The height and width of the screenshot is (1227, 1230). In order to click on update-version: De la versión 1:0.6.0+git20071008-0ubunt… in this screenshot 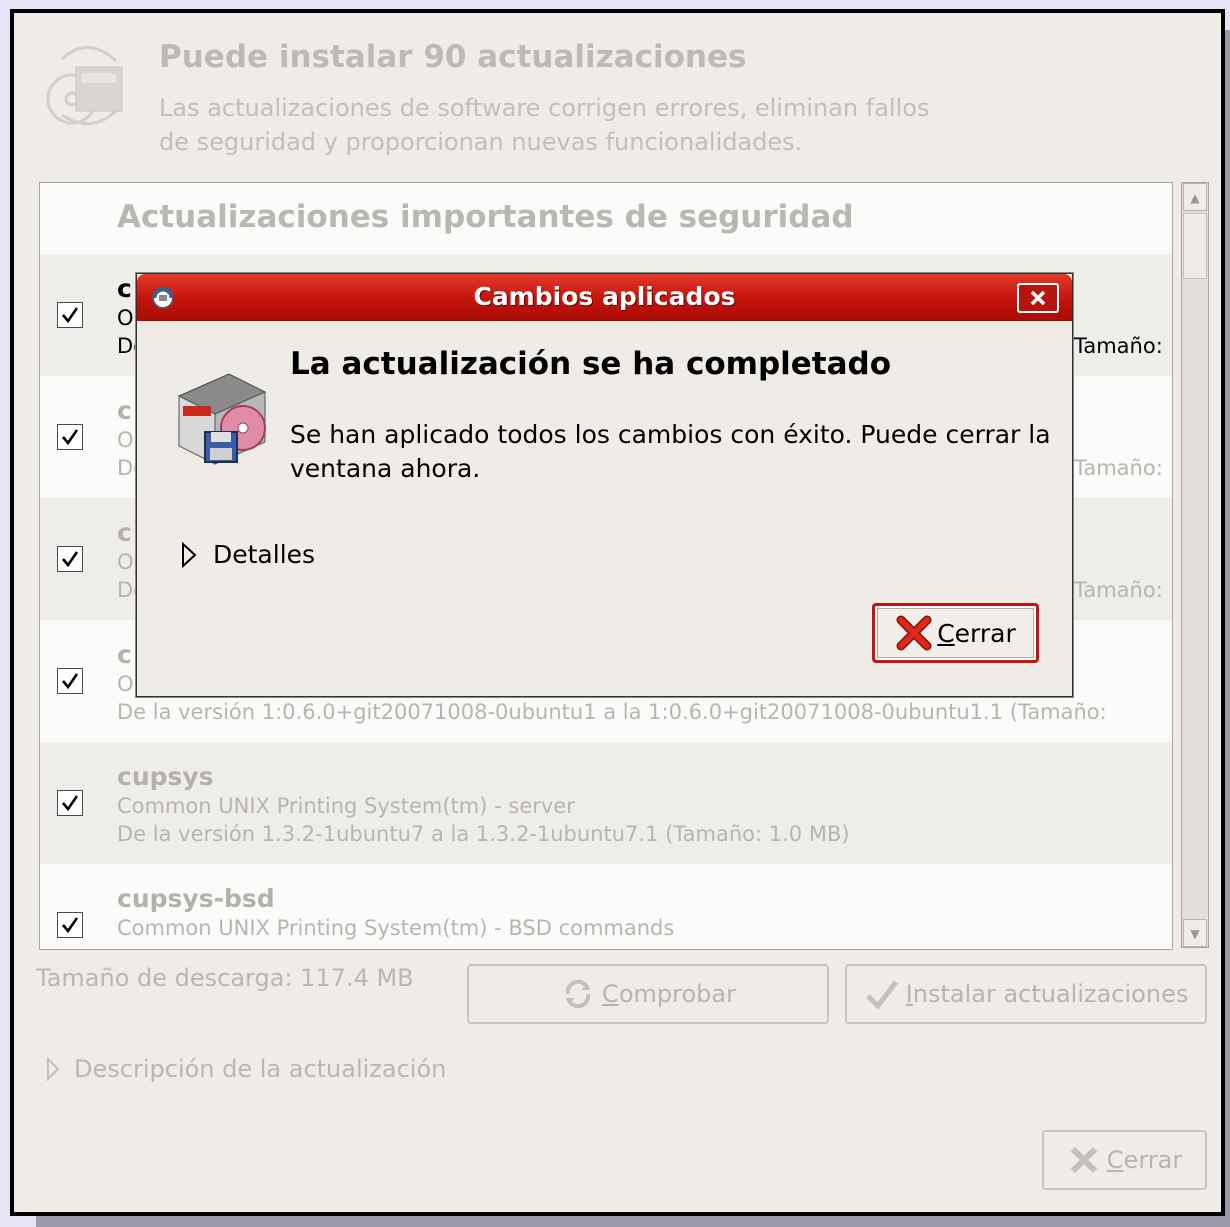, I will do `click(612, 712)`.